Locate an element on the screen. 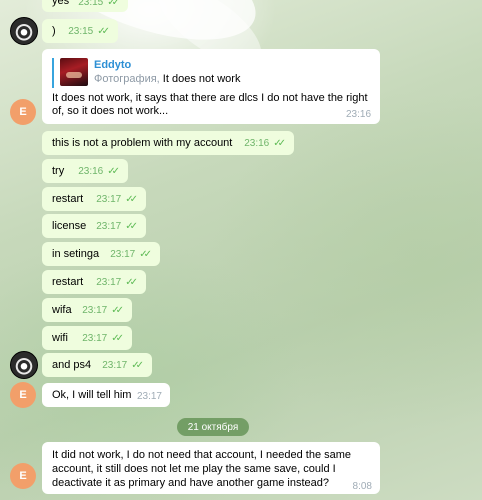  message-bubble: wifi 23:17 ✓✓ is located at coordinates (87, 338).